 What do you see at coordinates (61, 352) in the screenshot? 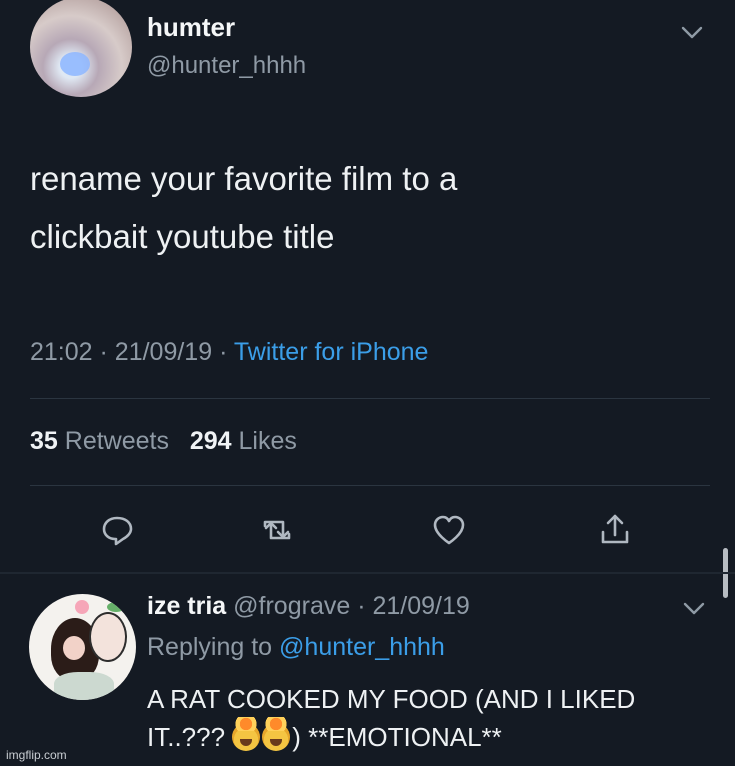
I see `tweet-time: 21:02` at bounding box center [61, 352].